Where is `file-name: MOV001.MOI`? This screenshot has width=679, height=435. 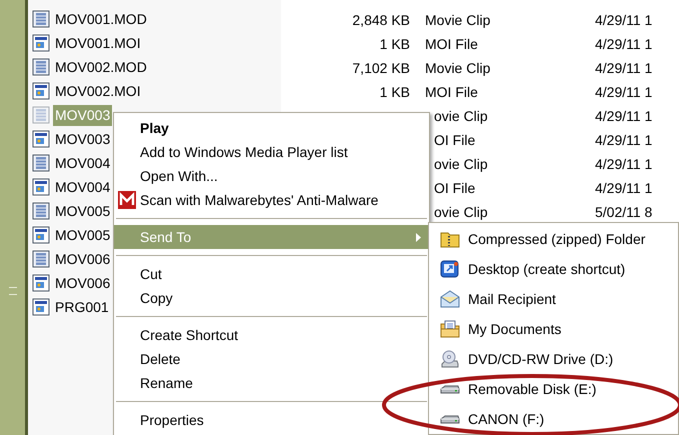 file-name: MOV001.MOI is located at coordinates (98, 43).